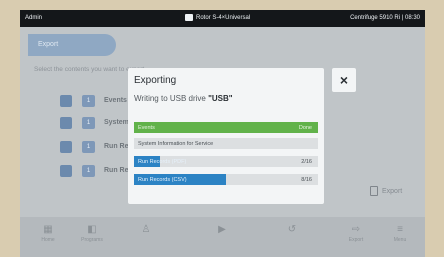 The height and width of the screenshot is (257, 444). I want to click on undo-icon: ↺, so click(292, 229).